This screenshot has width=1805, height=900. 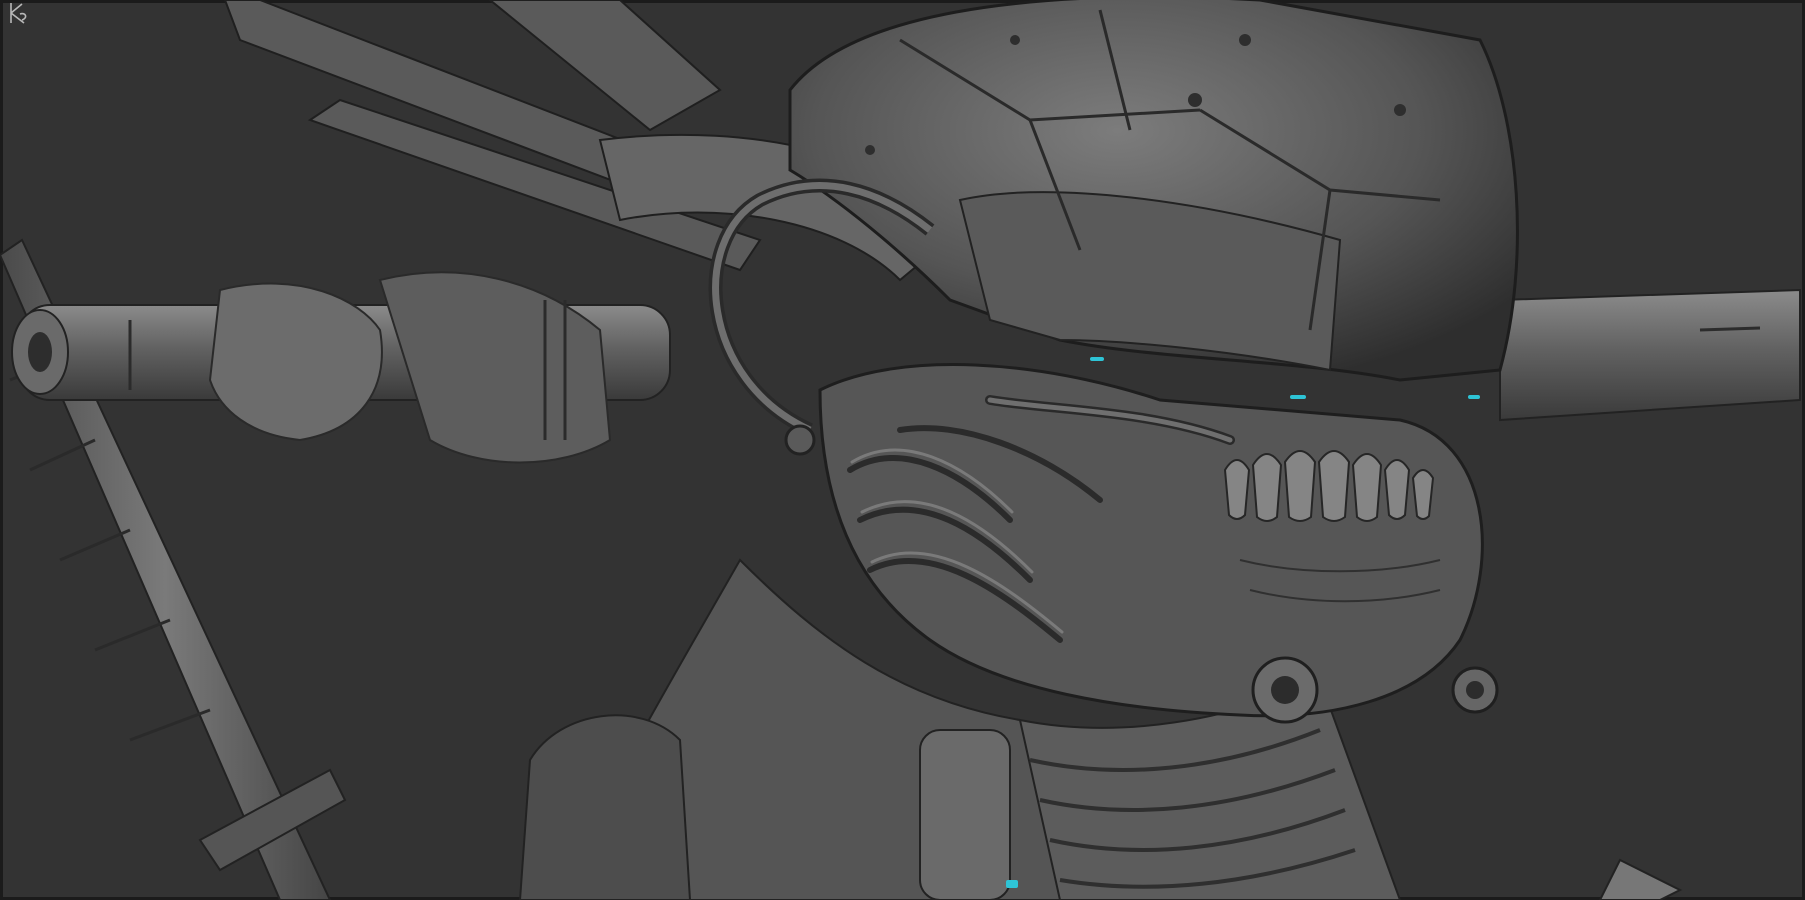 I want to click on right-cylinder, so click(x=1650, y=355).